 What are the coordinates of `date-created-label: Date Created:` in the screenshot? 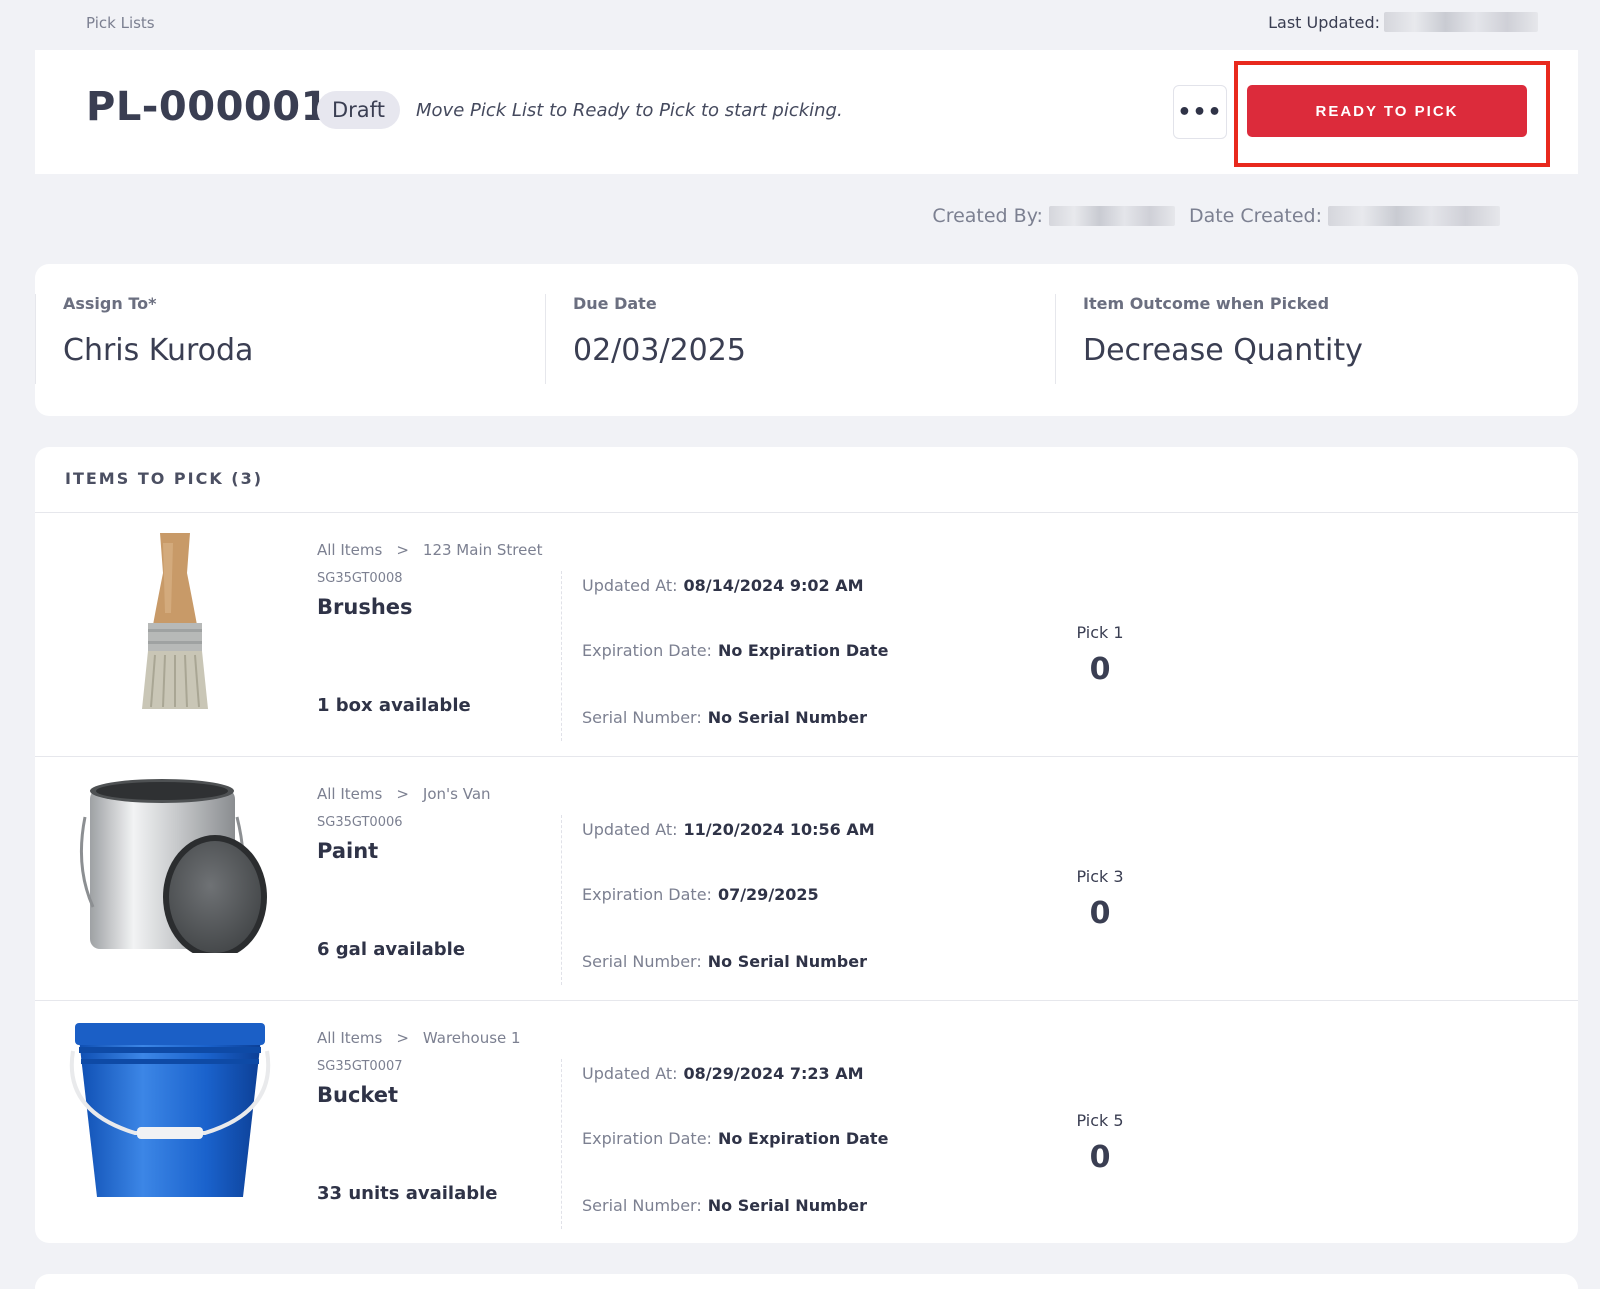 It's located at (1255, 216).